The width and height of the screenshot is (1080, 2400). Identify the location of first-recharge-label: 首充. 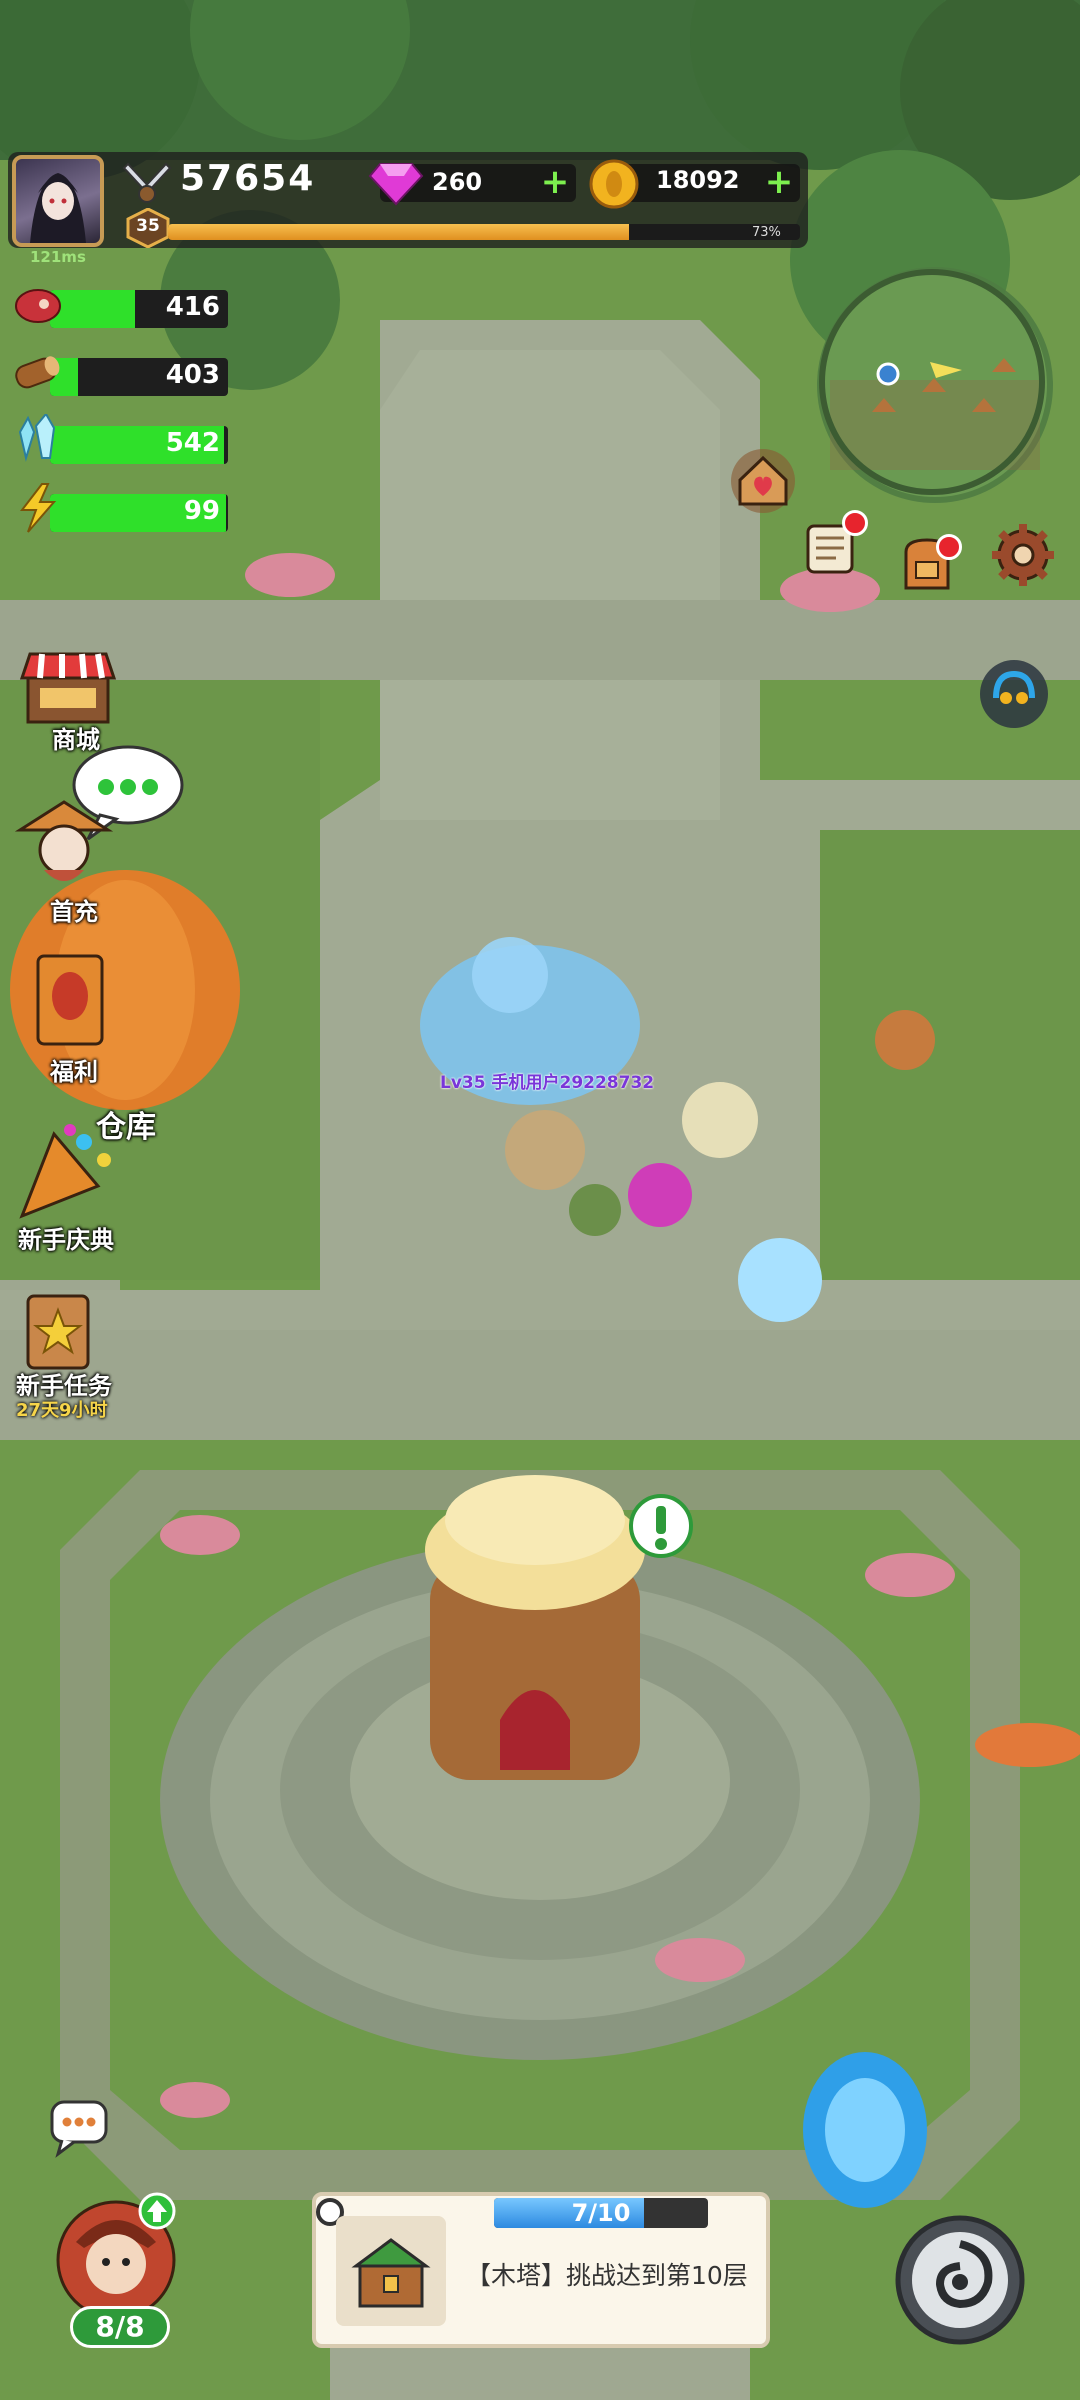
(74, 912).